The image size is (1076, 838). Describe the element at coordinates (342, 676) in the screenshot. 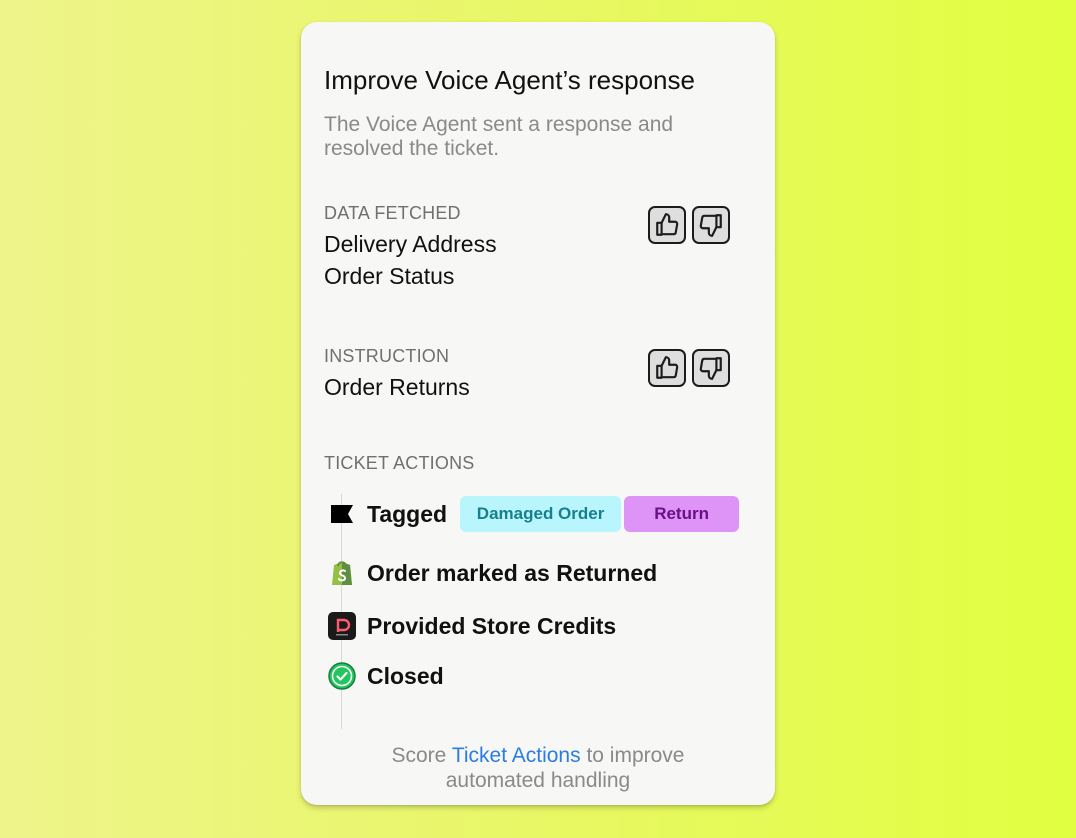

I see `check-circle-icon` at that location.